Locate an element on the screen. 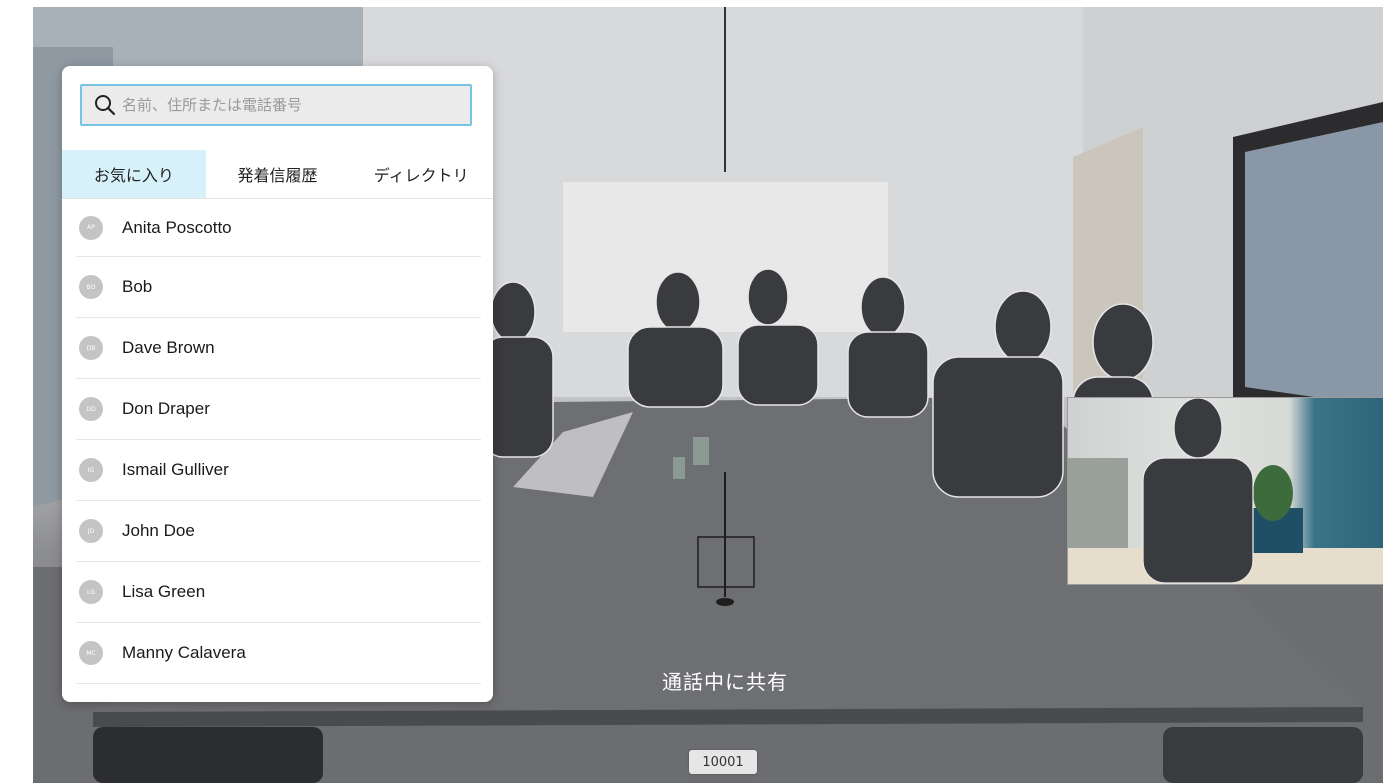 The image size is (1383, 783). avatar: MC is located at coordinates (91, 653).